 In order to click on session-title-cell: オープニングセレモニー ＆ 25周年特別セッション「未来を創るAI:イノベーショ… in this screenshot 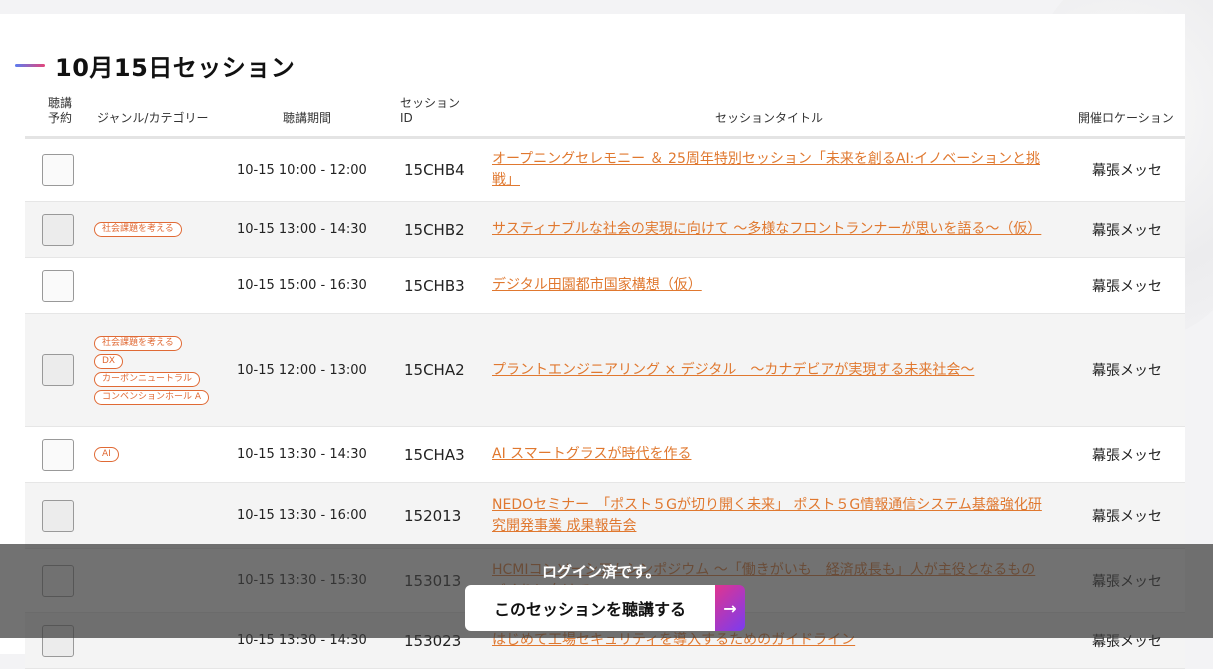, I will do `click(769, 170)`.